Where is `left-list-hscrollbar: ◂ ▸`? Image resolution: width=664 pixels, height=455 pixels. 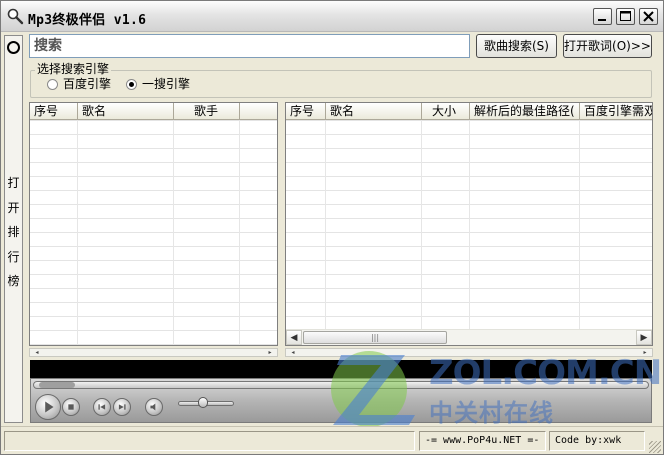
left-list-hscrollbar: ◂ ▸ is located at coordinates (153, 352).